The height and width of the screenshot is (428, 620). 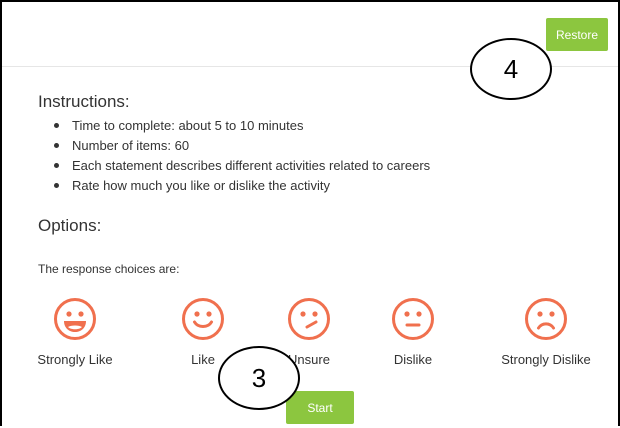 I want to click on laughing-face-icon, so click(x=75, y=319).